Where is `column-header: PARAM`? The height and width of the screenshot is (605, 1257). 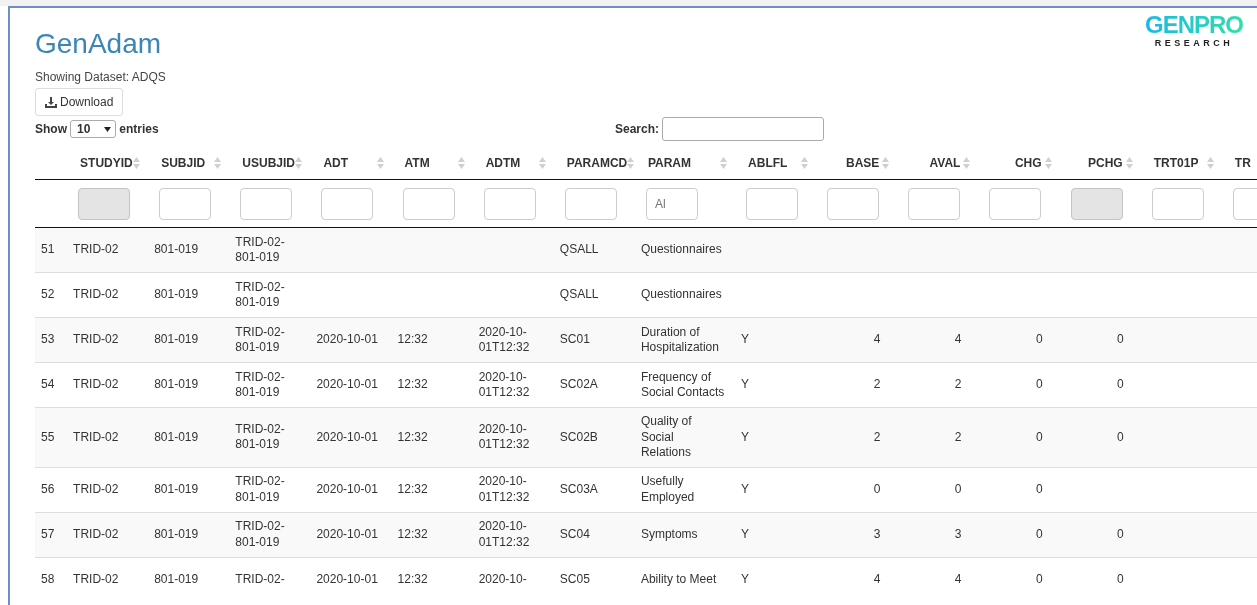 column-header: PARAM is located at coordinates (683, 163).